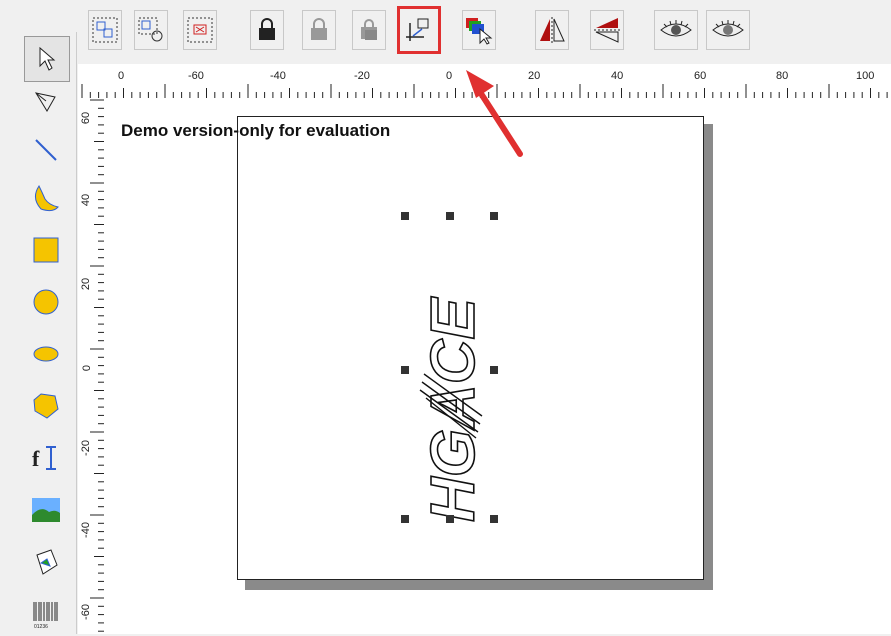 The width and height of the screenshot is (891, 636). I want to click on h-ruler-label: -60, so click(196, 76).